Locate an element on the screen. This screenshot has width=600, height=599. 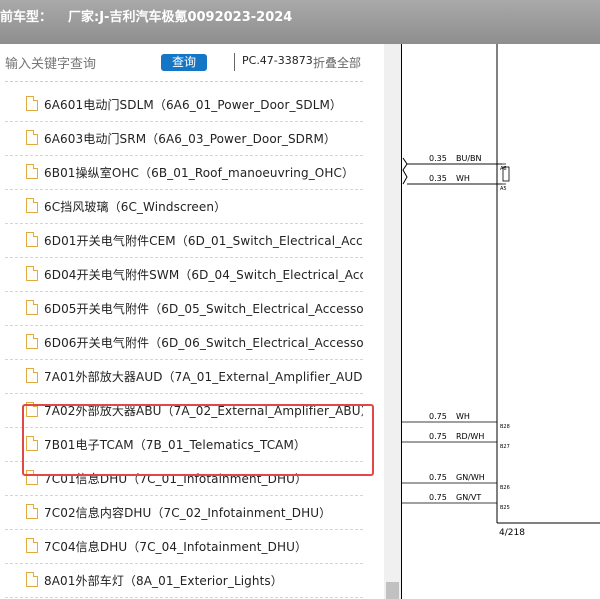
window-header: 前车型： 厂家:J-吉利汽车极氪0092023-2024 is located at coordinates (300, 22).